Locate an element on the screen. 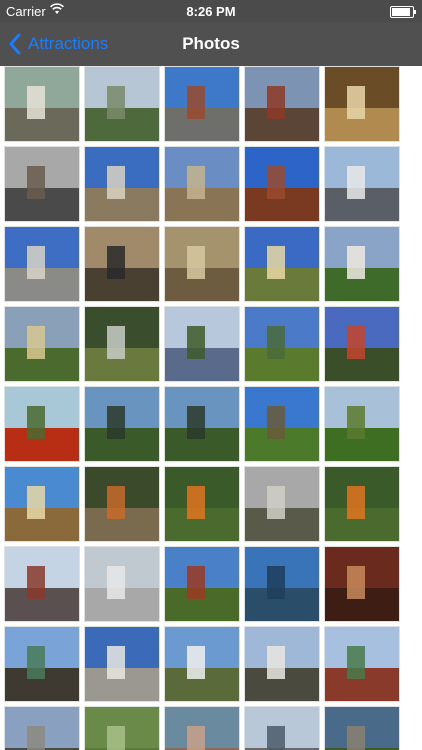 The image size is (422, 750). chevron-left-icon is located at coordinates (15, 44).